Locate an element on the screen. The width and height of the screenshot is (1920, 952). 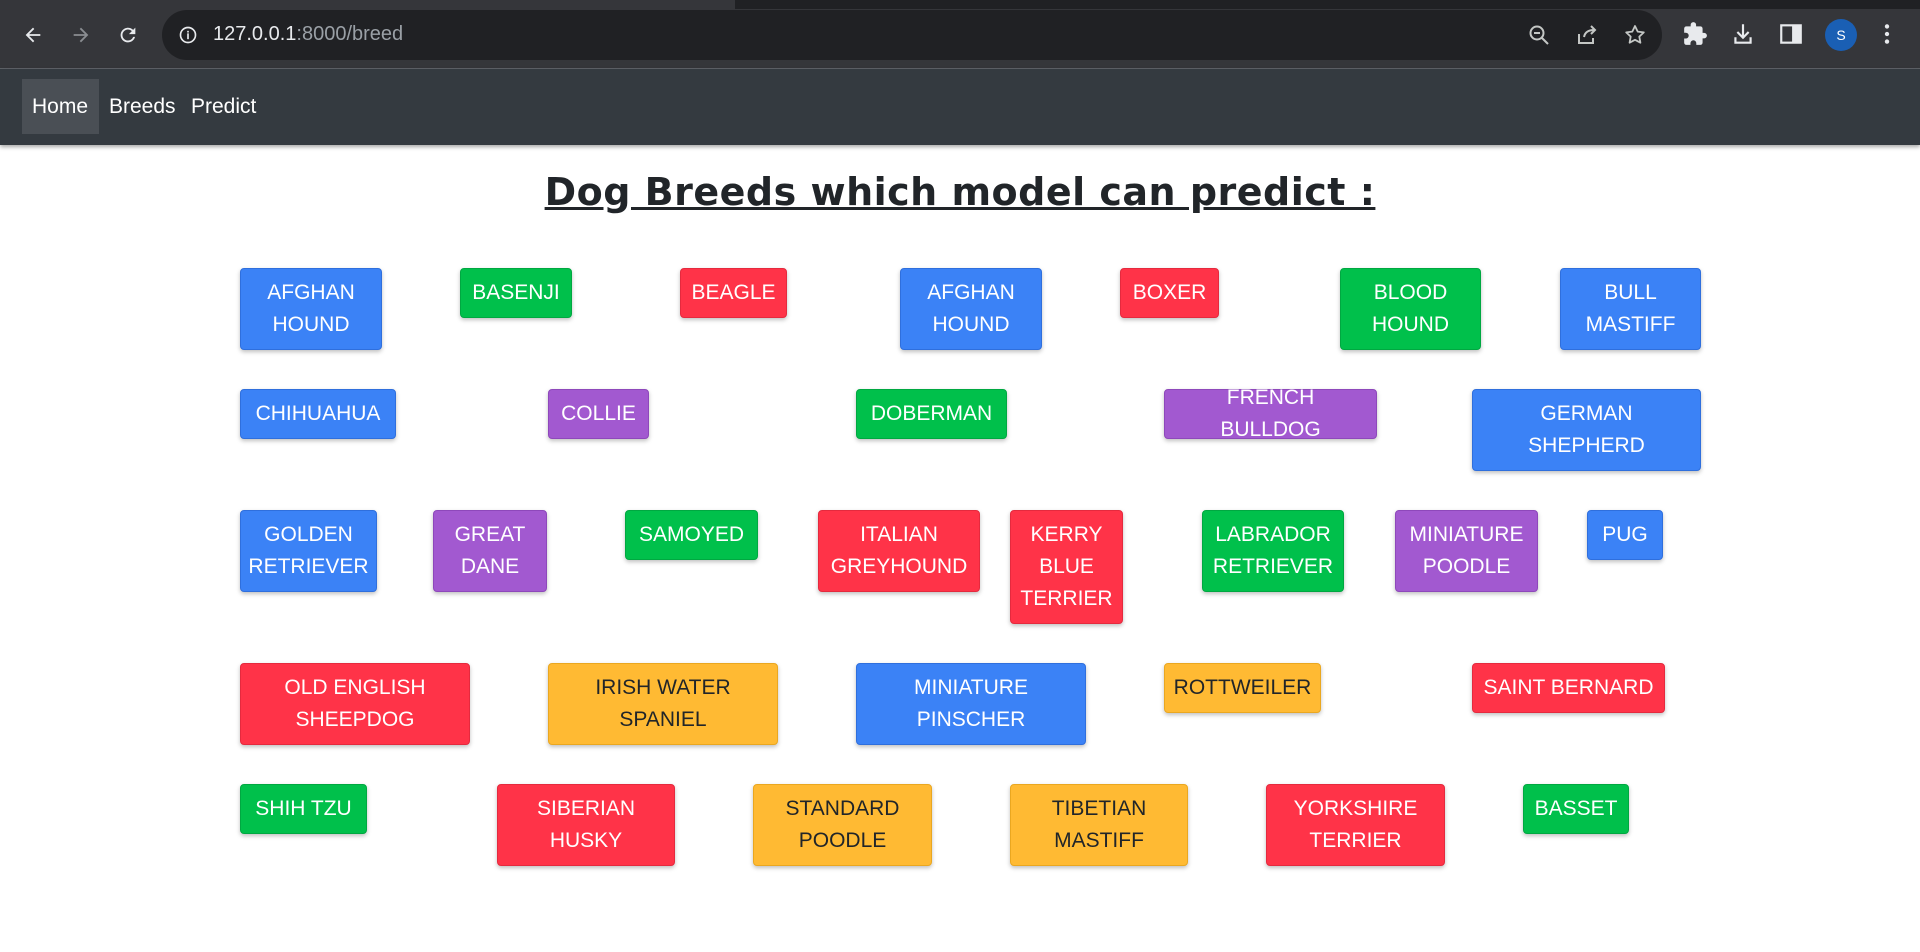
breed-label: SAMOYED is located at coordinates (691, 534).